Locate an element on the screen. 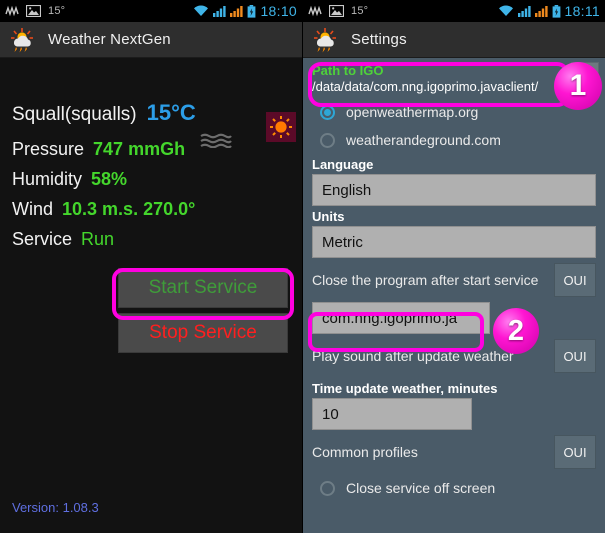 The width and height of the screenshot is (605, 533). humidity-label: Humidity is located at coordinates (47, 179).